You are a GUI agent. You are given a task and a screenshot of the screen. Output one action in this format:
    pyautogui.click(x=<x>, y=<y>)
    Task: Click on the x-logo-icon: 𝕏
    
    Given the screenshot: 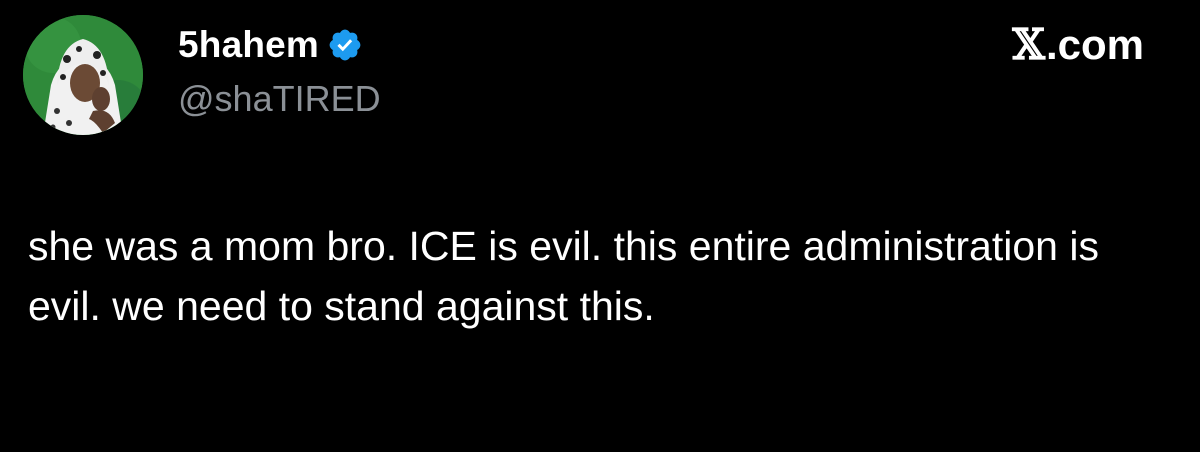 What is the action you would take?
    pyautogui.click(x=1028, y=44)
    